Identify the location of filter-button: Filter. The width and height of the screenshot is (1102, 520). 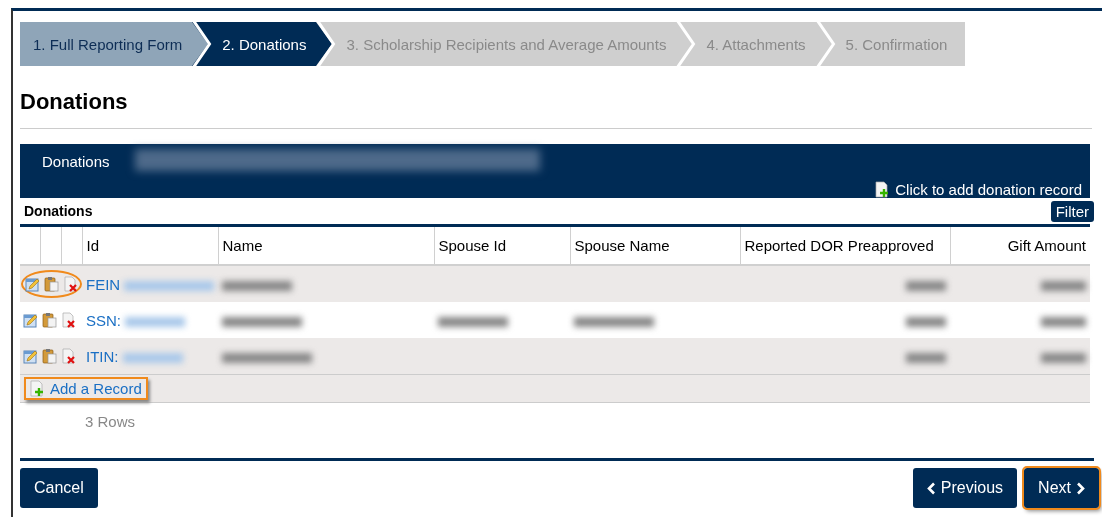
(1072, 211).